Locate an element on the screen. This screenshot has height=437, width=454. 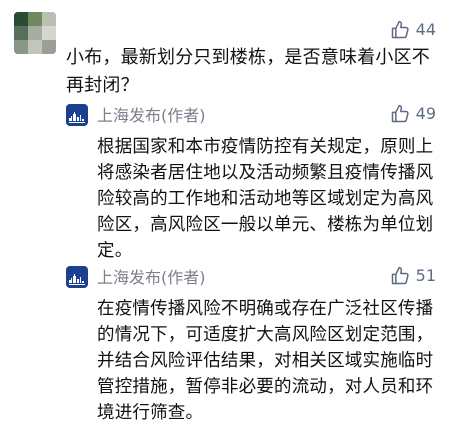
like-button: 51 is located at coordinates (413, 276).